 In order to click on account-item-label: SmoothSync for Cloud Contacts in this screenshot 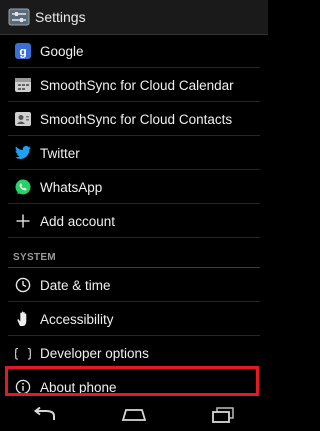, I will do `click(136, 119)`.